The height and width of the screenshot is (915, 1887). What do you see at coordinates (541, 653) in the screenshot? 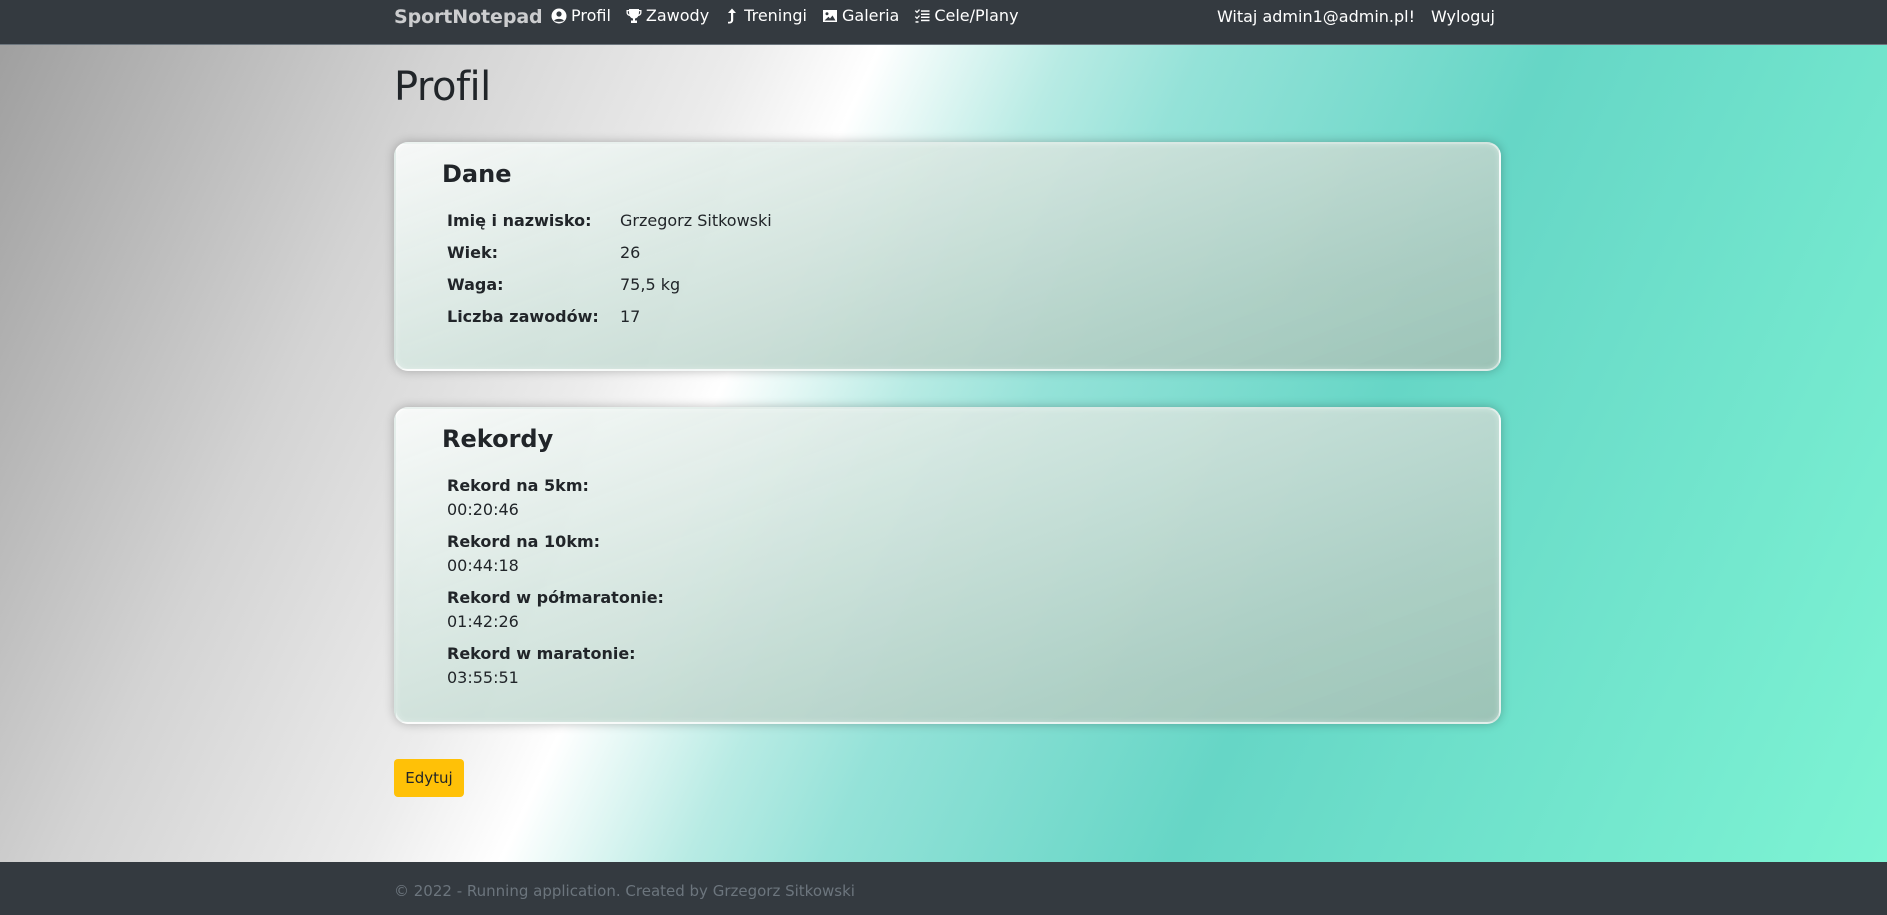
I see `record-label: Rekord w maratonie:` at bounding box center [541, 653].